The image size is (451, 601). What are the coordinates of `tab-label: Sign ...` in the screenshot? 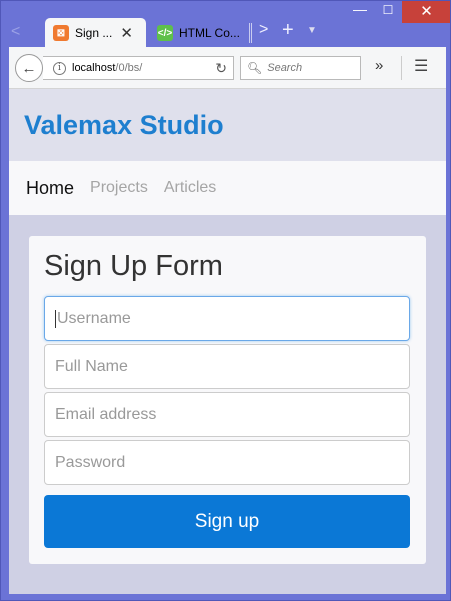 It's located at (94, 33).